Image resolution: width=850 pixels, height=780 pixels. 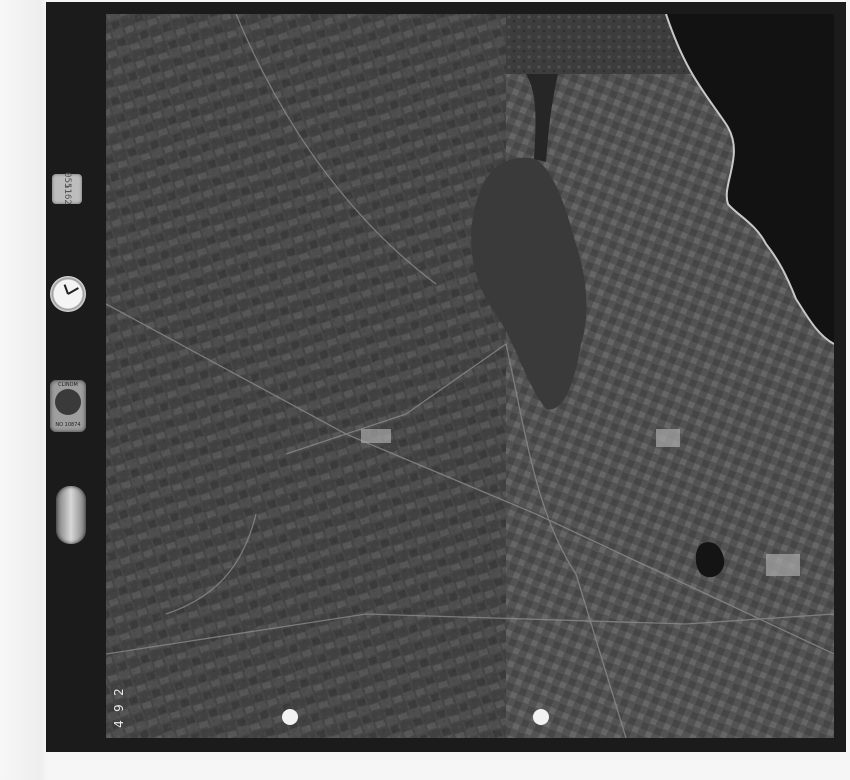 I want to click on clock-minute-hand, so click(x=73, y=291).